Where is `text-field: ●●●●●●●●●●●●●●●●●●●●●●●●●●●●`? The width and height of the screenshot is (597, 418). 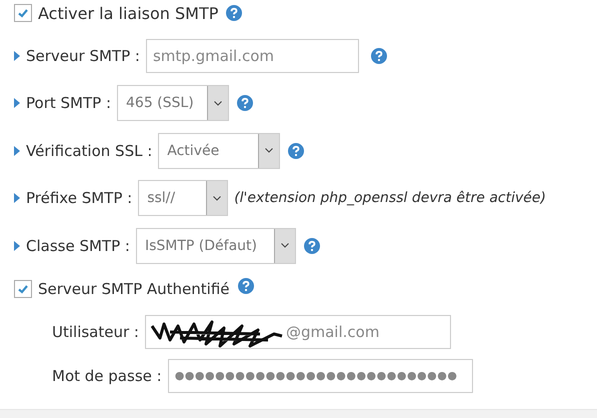
text-field: ●●●●●●●●●●●●●●●●●●●●●●●●●●●● is located at coordinates (320, 375).